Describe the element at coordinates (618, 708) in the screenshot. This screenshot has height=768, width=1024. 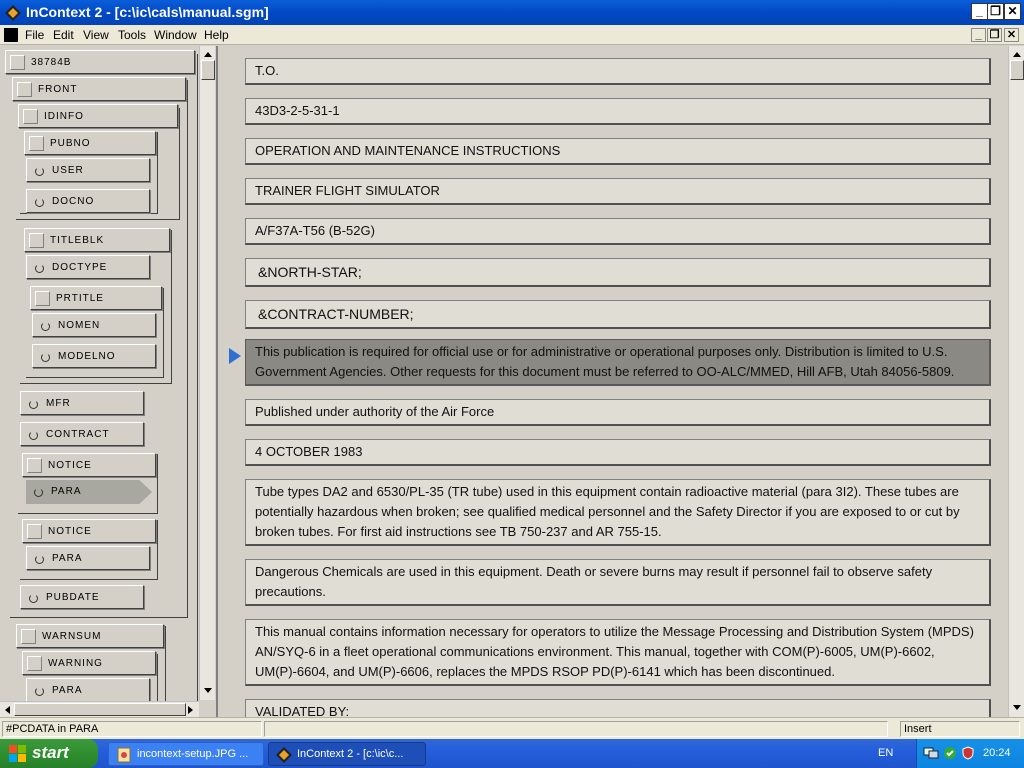
I see `doc-para: VALIDATED BY:` at that location.